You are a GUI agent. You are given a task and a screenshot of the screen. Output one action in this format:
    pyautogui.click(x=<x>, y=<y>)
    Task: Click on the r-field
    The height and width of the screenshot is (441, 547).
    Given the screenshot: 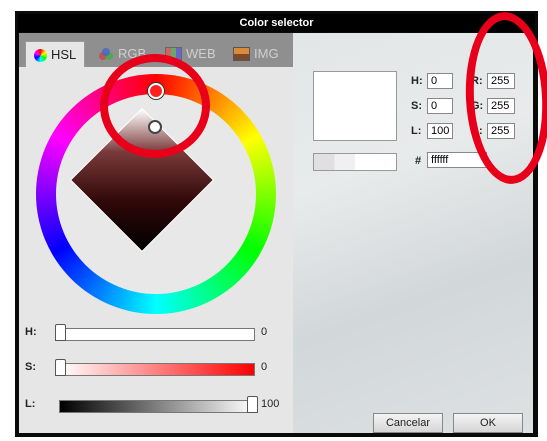 What is the action you would take?
    pyautogui.click(x=501, y=81)
    